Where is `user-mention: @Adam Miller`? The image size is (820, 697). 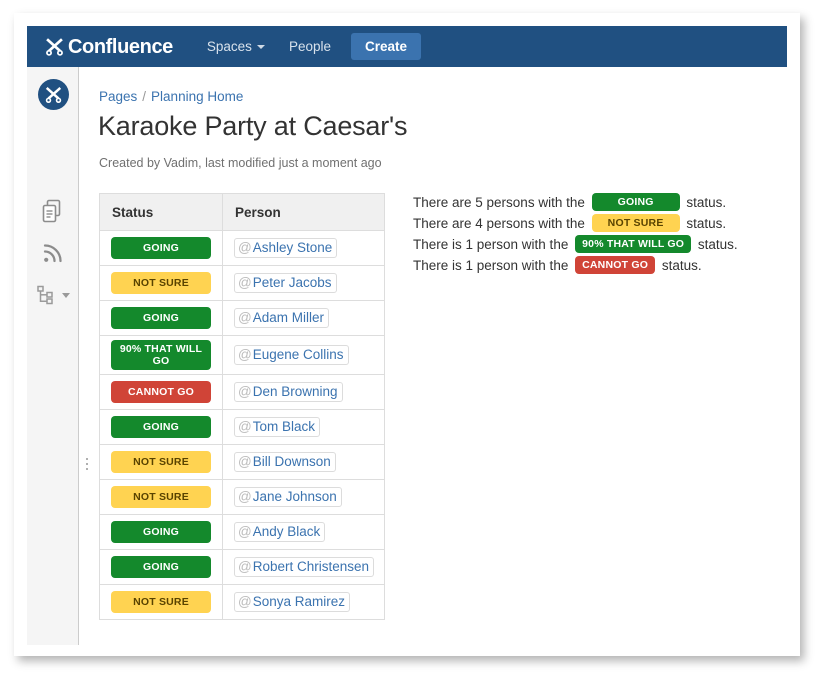
user-mention: @Adam Miller is located at coordinates (281, 318).